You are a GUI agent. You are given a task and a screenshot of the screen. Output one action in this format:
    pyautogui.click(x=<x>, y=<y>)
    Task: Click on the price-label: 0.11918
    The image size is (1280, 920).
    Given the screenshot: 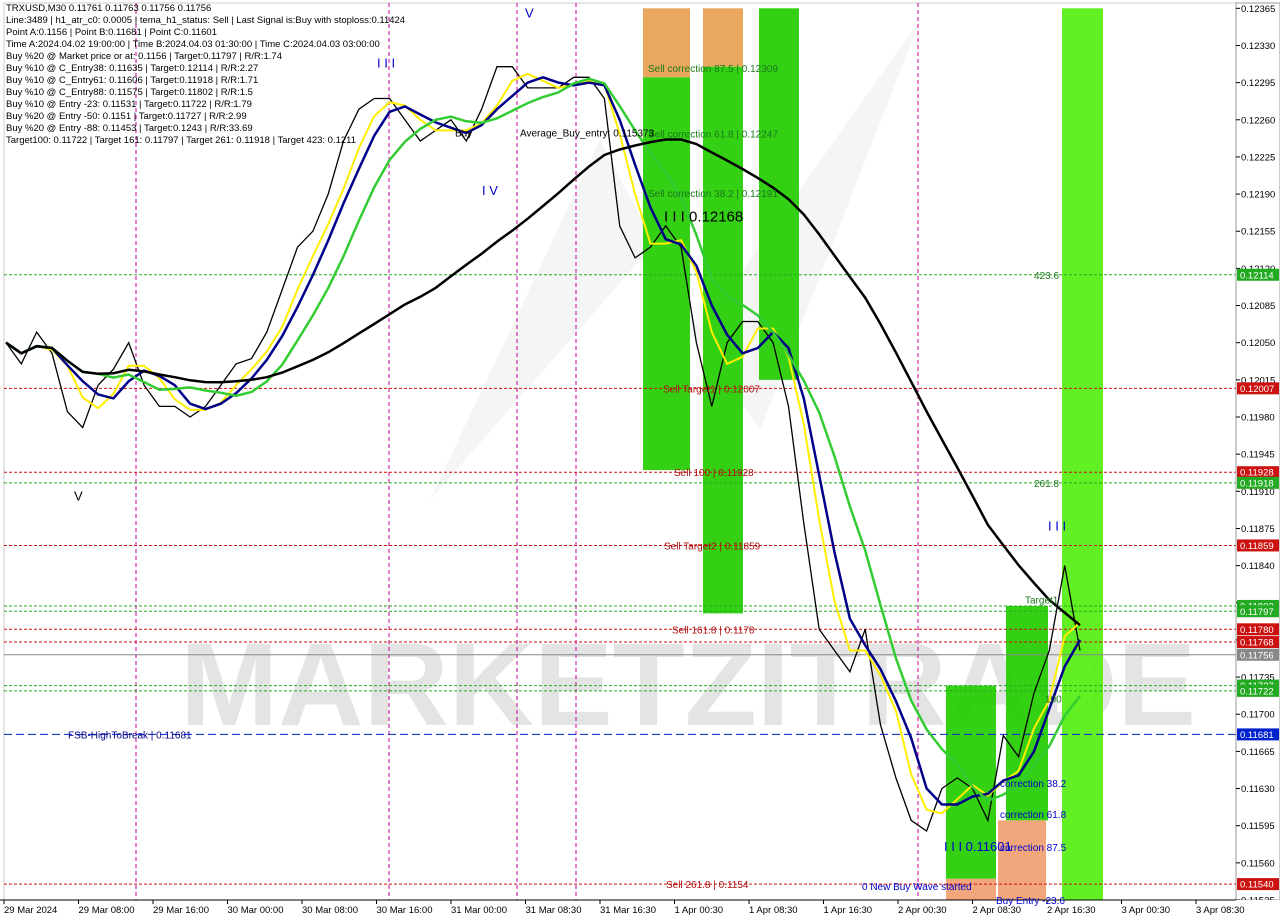 What is the action you would take?
    pyautogui.click(x=1257, y=483)
    